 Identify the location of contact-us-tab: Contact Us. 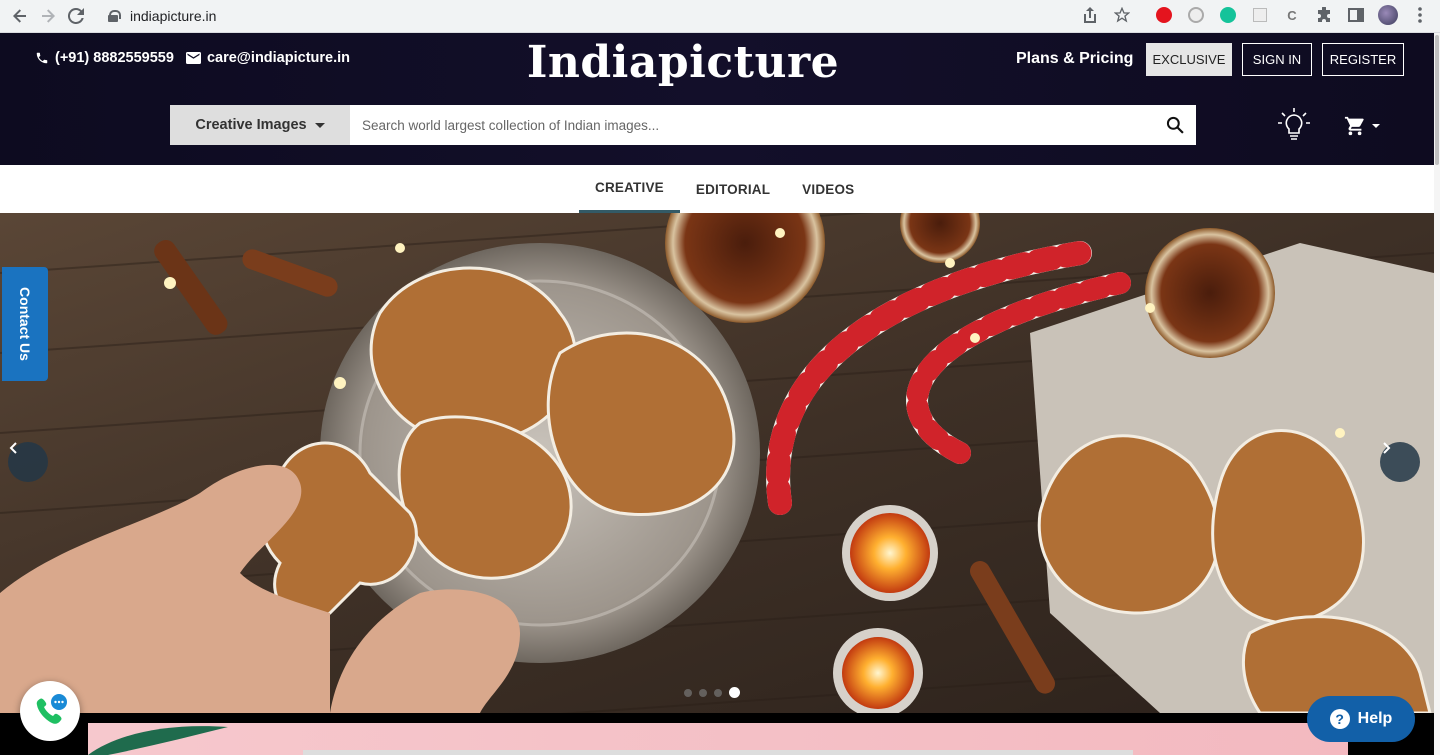
(25, 324).